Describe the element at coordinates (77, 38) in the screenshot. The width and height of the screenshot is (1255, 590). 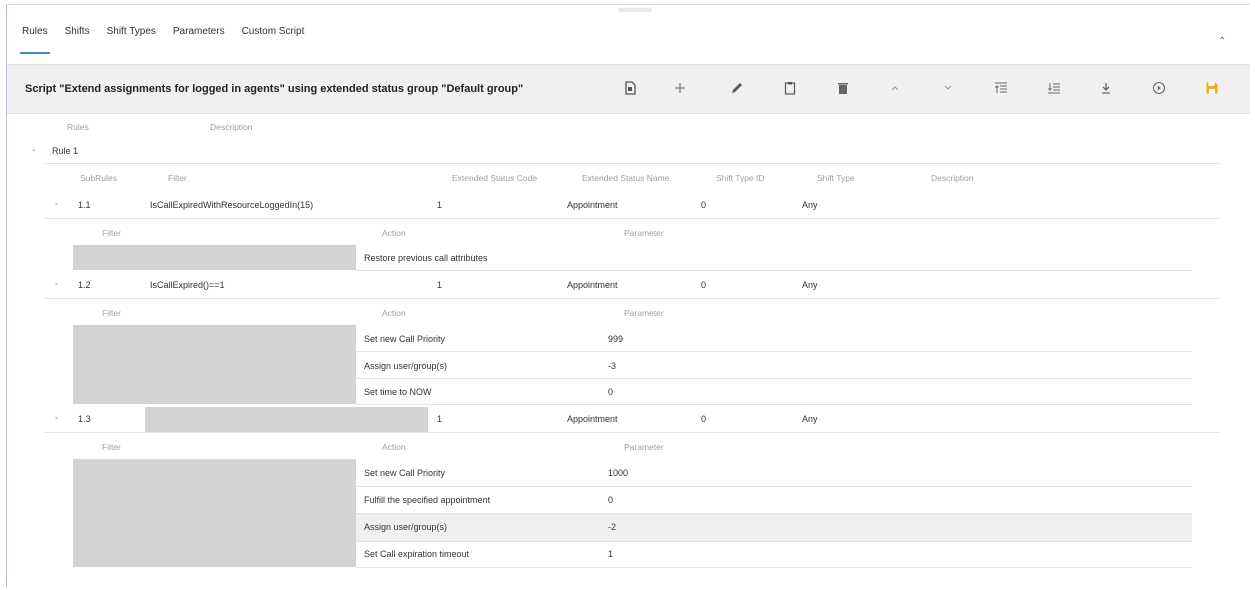
I see `tab-shifts: Shifts` at that location.